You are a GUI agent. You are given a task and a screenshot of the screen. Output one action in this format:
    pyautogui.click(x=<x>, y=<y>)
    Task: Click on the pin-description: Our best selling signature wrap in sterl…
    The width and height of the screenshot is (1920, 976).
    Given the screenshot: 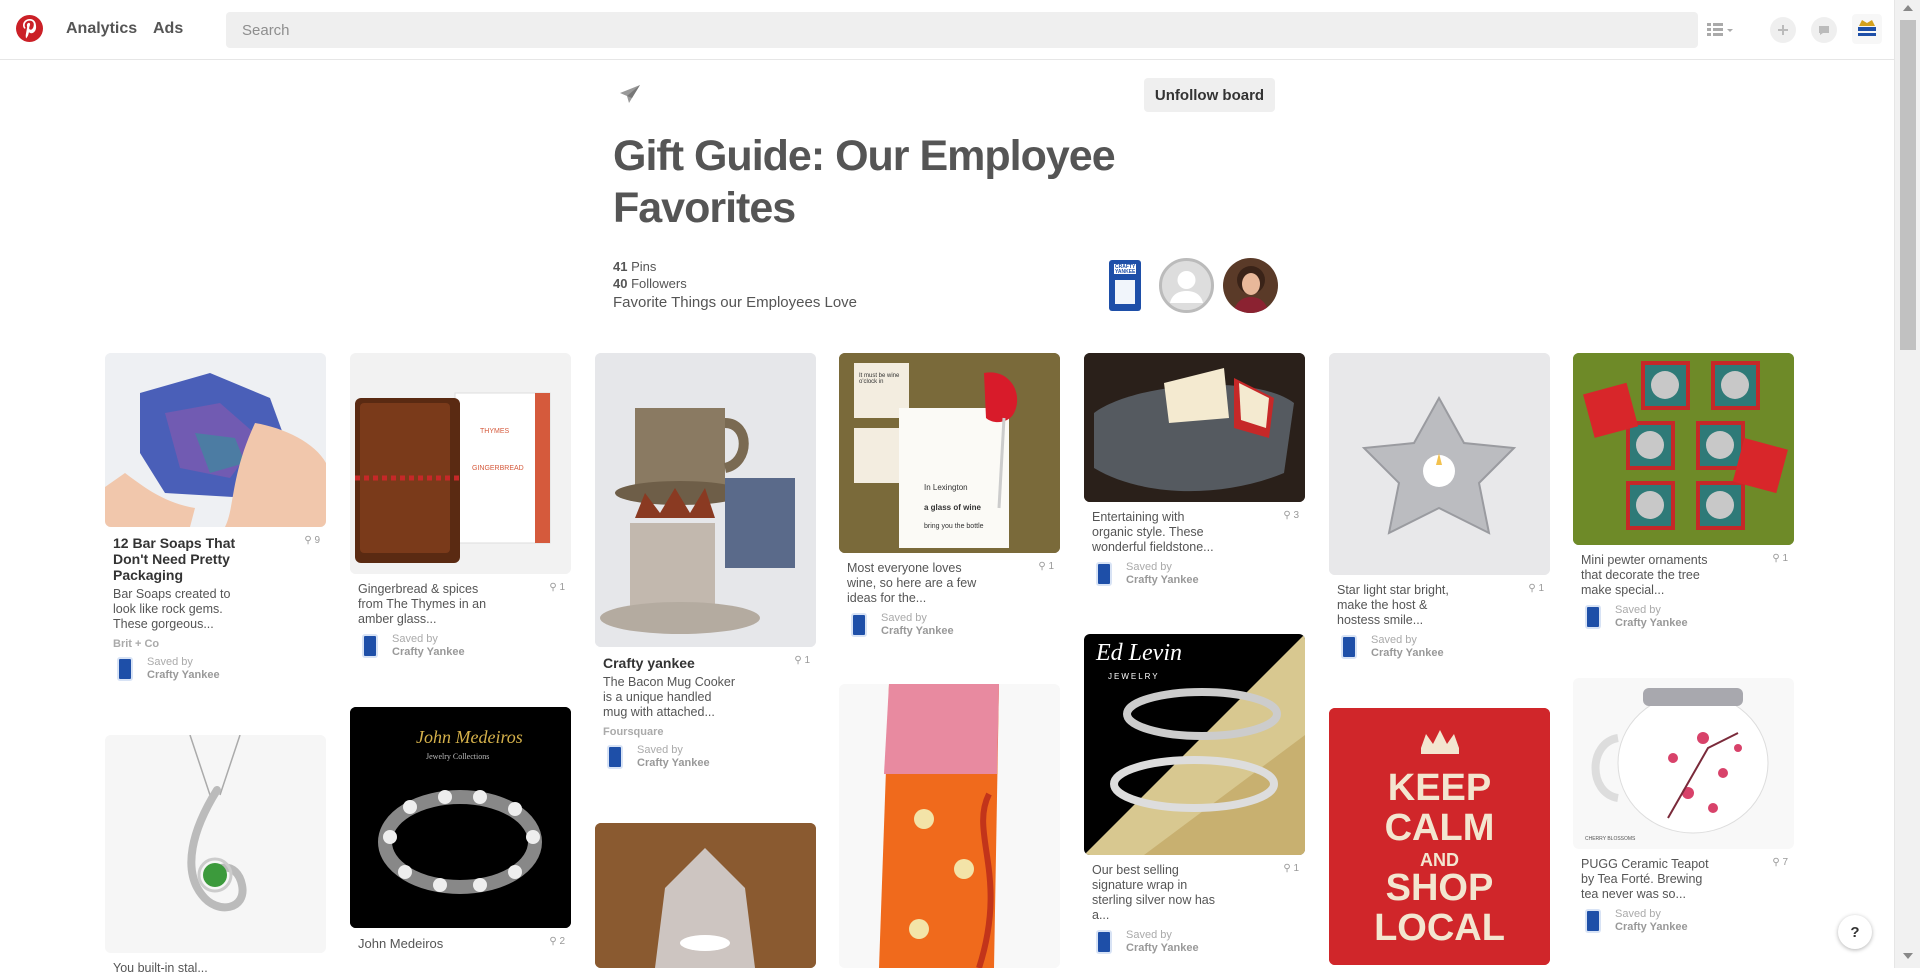 What is the action you would take?
    pyautogui.click(x=1153, y=892)
    